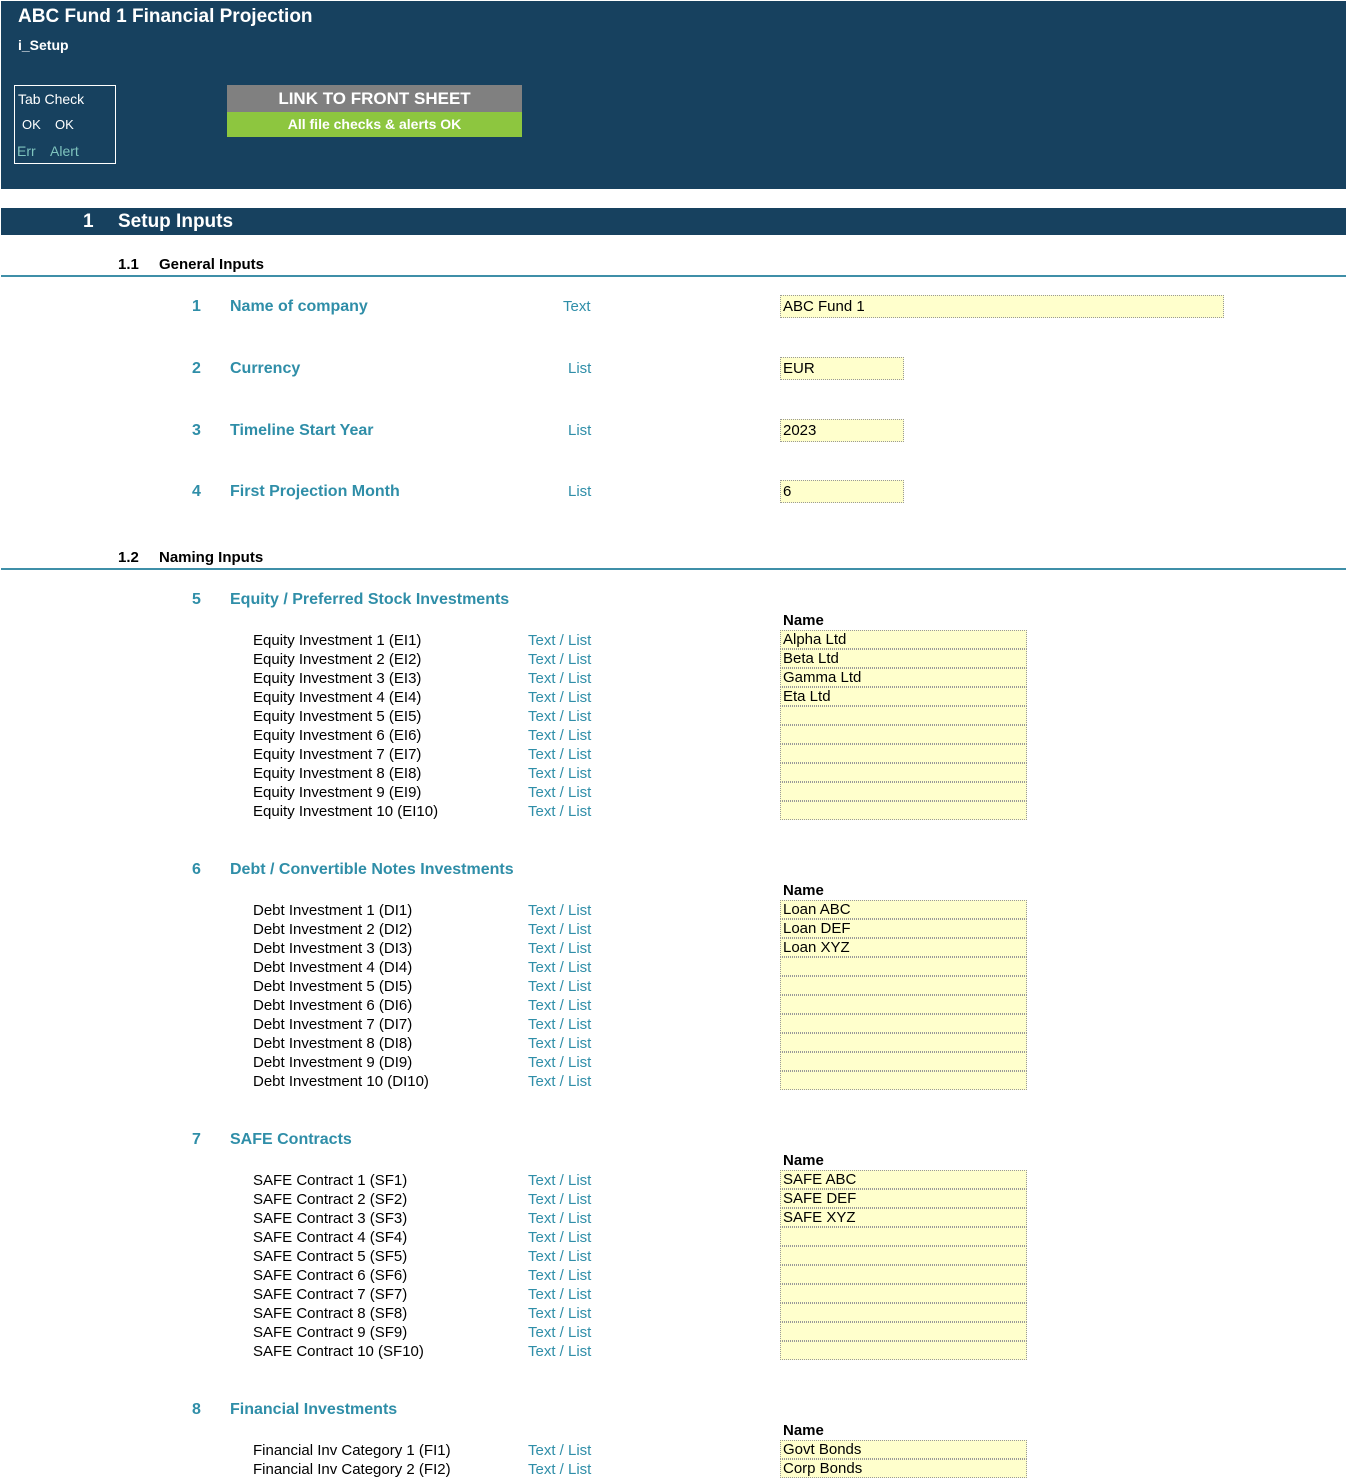 The image size is (1346, 1479). What do you see at coordinates (903, 677) in the screenshot?
I see `name-input-cell: Gamma Ltd` at bounding box center [903, 677].